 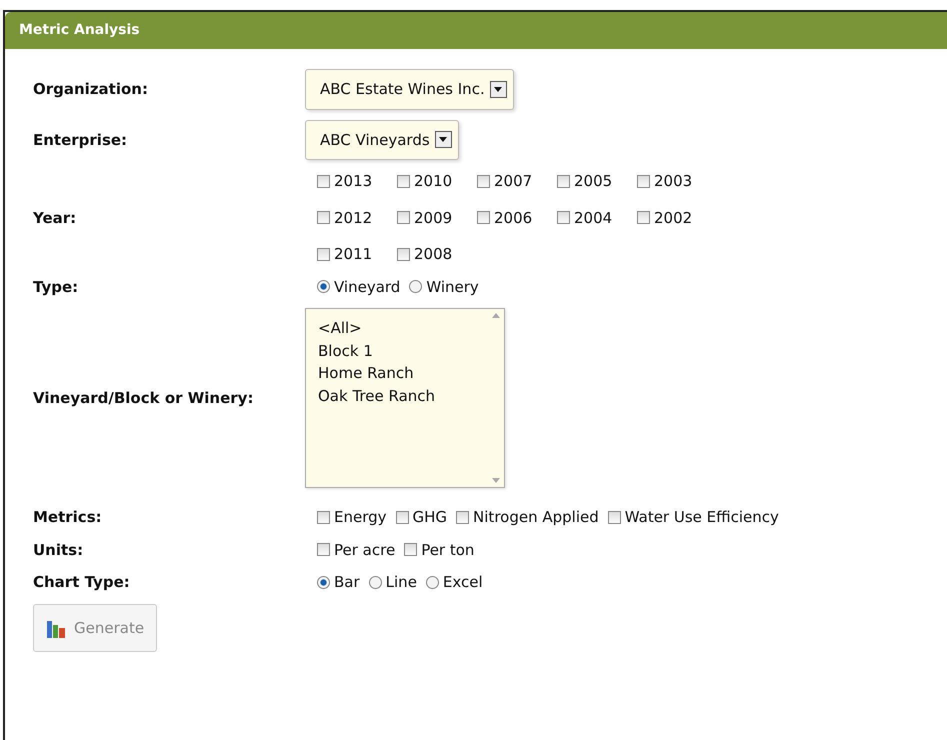 I want to click on option-label: 2013, so click(x=353, y=181).